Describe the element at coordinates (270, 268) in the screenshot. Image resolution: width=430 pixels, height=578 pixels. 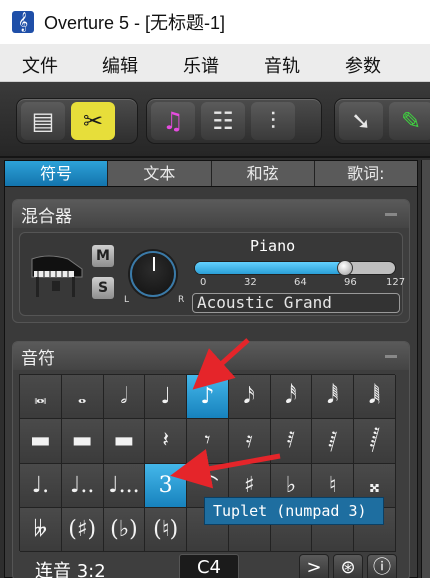
I see `volume-fill` at that location.